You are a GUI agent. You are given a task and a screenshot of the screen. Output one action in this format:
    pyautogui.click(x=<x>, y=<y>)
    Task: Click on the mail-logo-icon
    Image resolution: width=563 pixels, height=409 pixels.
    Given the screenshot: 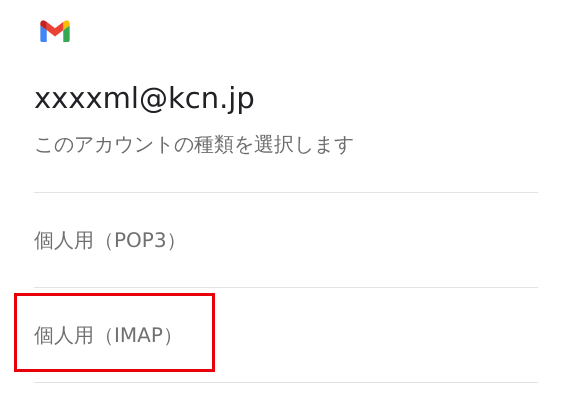 What is the action you would take?
    pyautogui.click(x=55, y=31)
    